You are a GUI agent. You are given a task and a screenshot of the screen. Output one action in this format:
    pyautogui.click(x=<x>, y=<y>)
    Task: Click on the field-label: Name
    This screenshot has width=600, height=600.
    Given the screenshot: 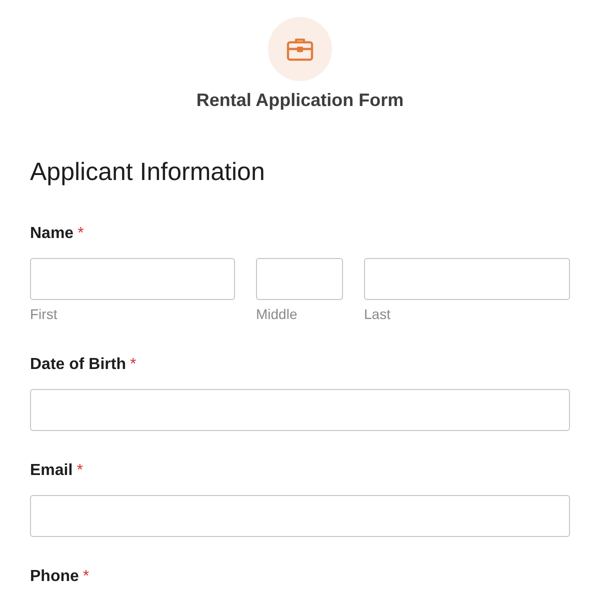 What is the action you would take?
    pyautogui.click(x=52, y=234)
    